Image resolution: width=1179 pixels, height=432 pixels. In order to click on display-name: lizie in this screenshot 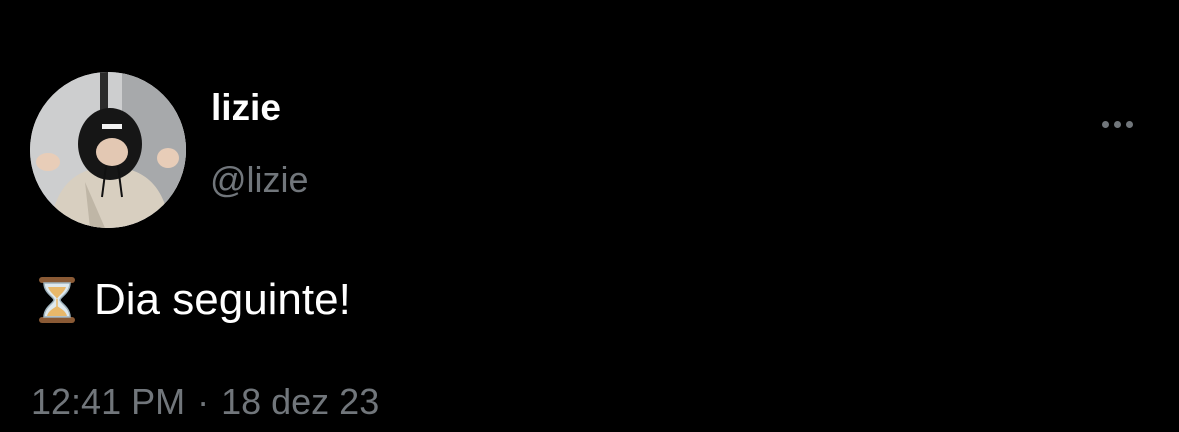, I will do `click(246, 108)`.